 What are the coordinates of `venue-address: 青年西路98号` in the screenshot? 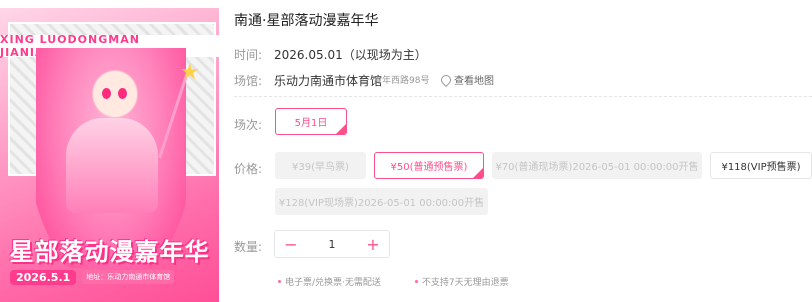 It's located at (401, 81).